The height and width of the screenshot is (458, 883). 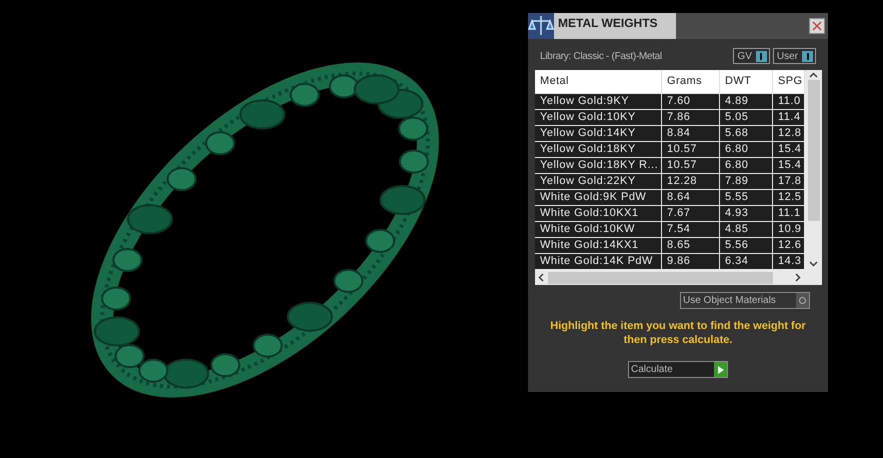 What do you see at coordinates (541, 26) in the screenshot?
I see `scale-icon` at bounding box center [541, 26].